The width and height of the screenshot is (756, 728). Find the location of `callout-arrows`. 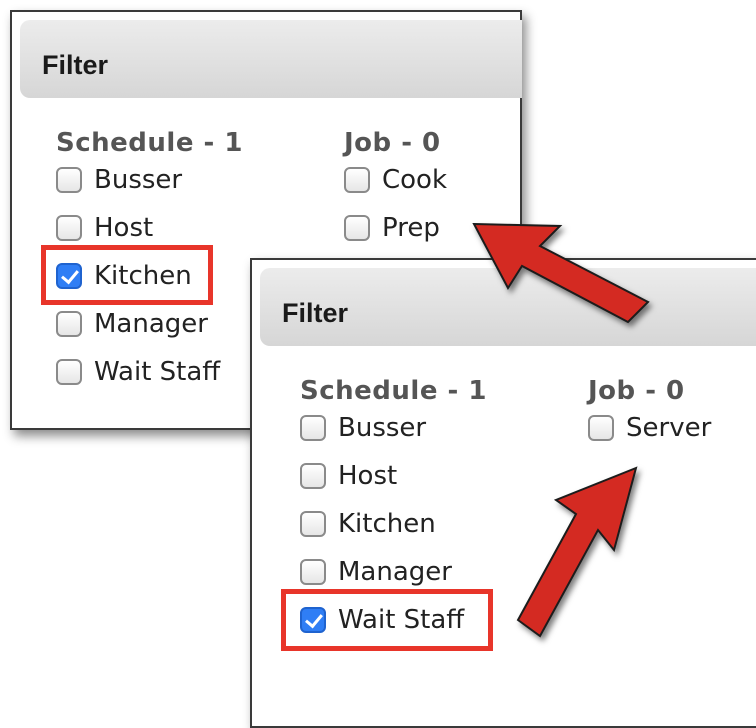

callout-arrows is located at coordinates (561, 430).